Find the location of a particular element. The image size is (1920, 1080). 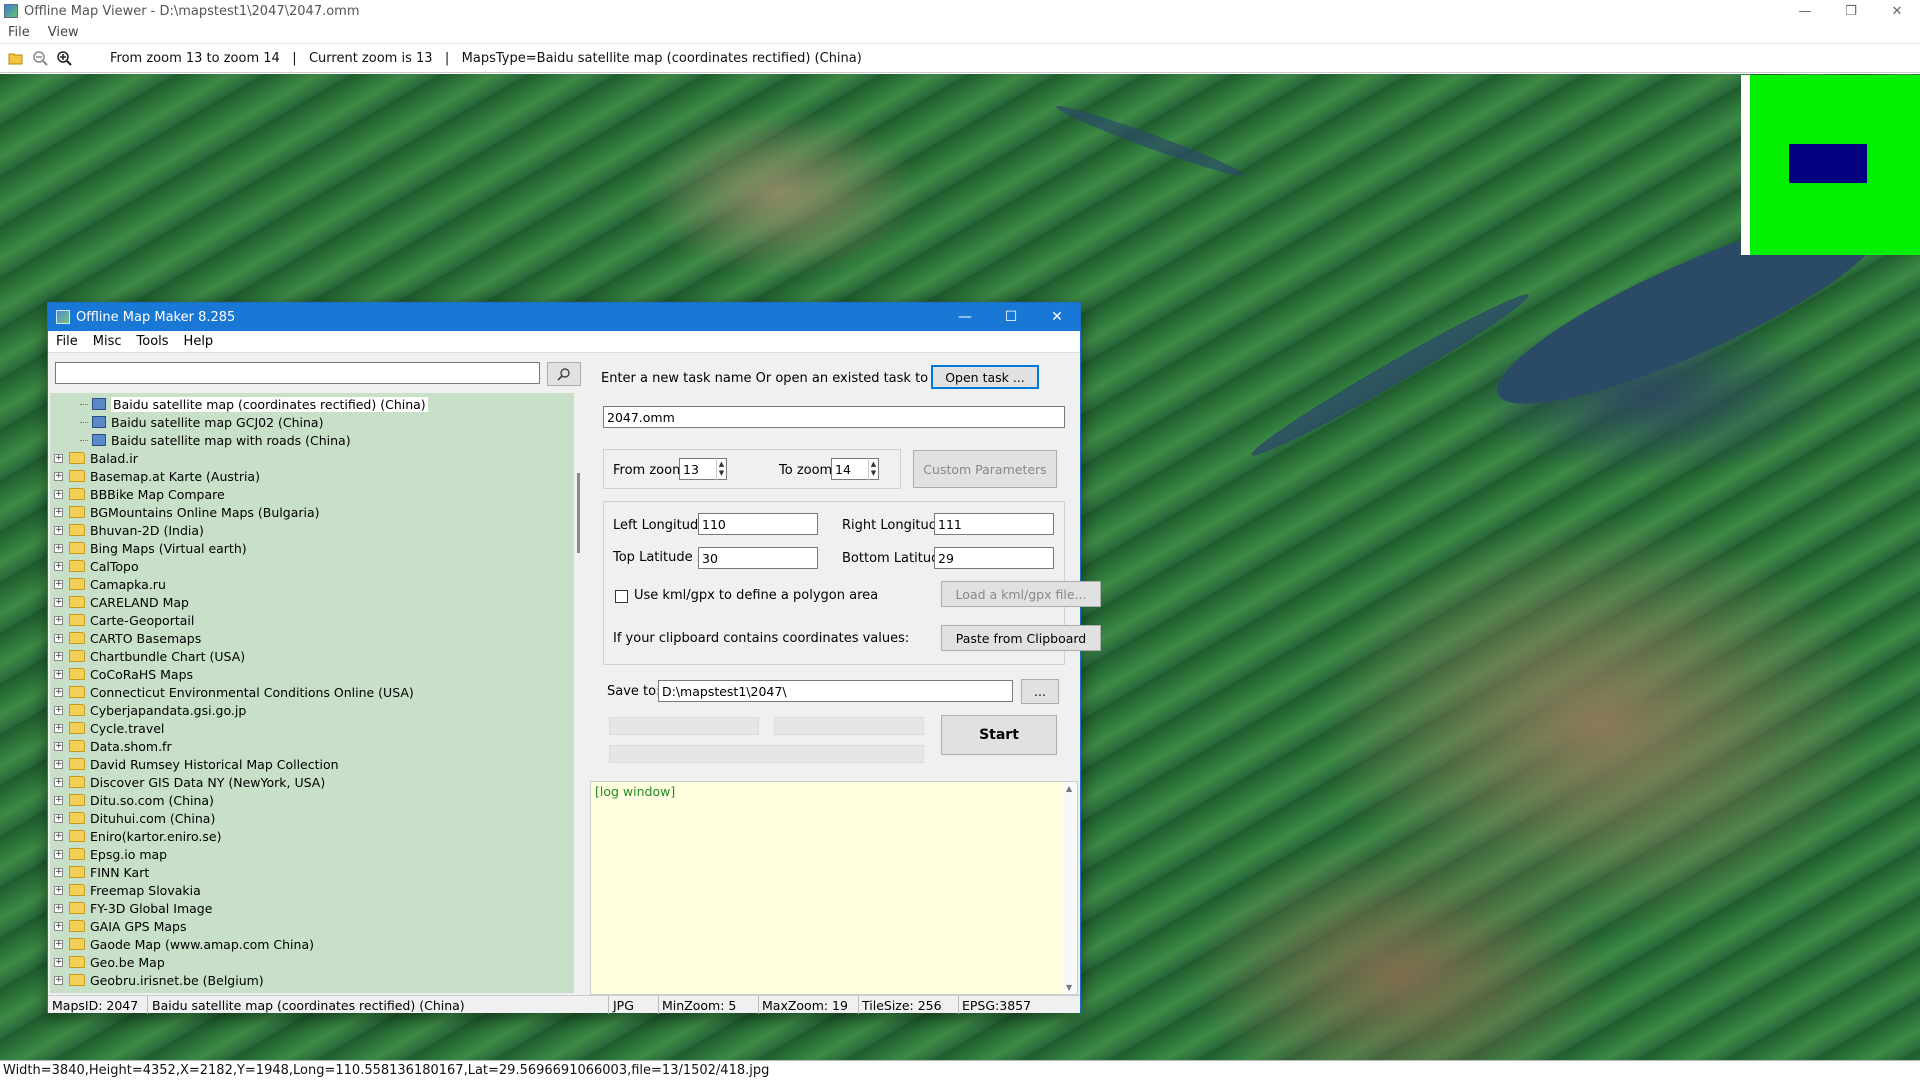

tree-folder-item: + Basemap.at Karte (Austria) is located at coordinates (155, 476).